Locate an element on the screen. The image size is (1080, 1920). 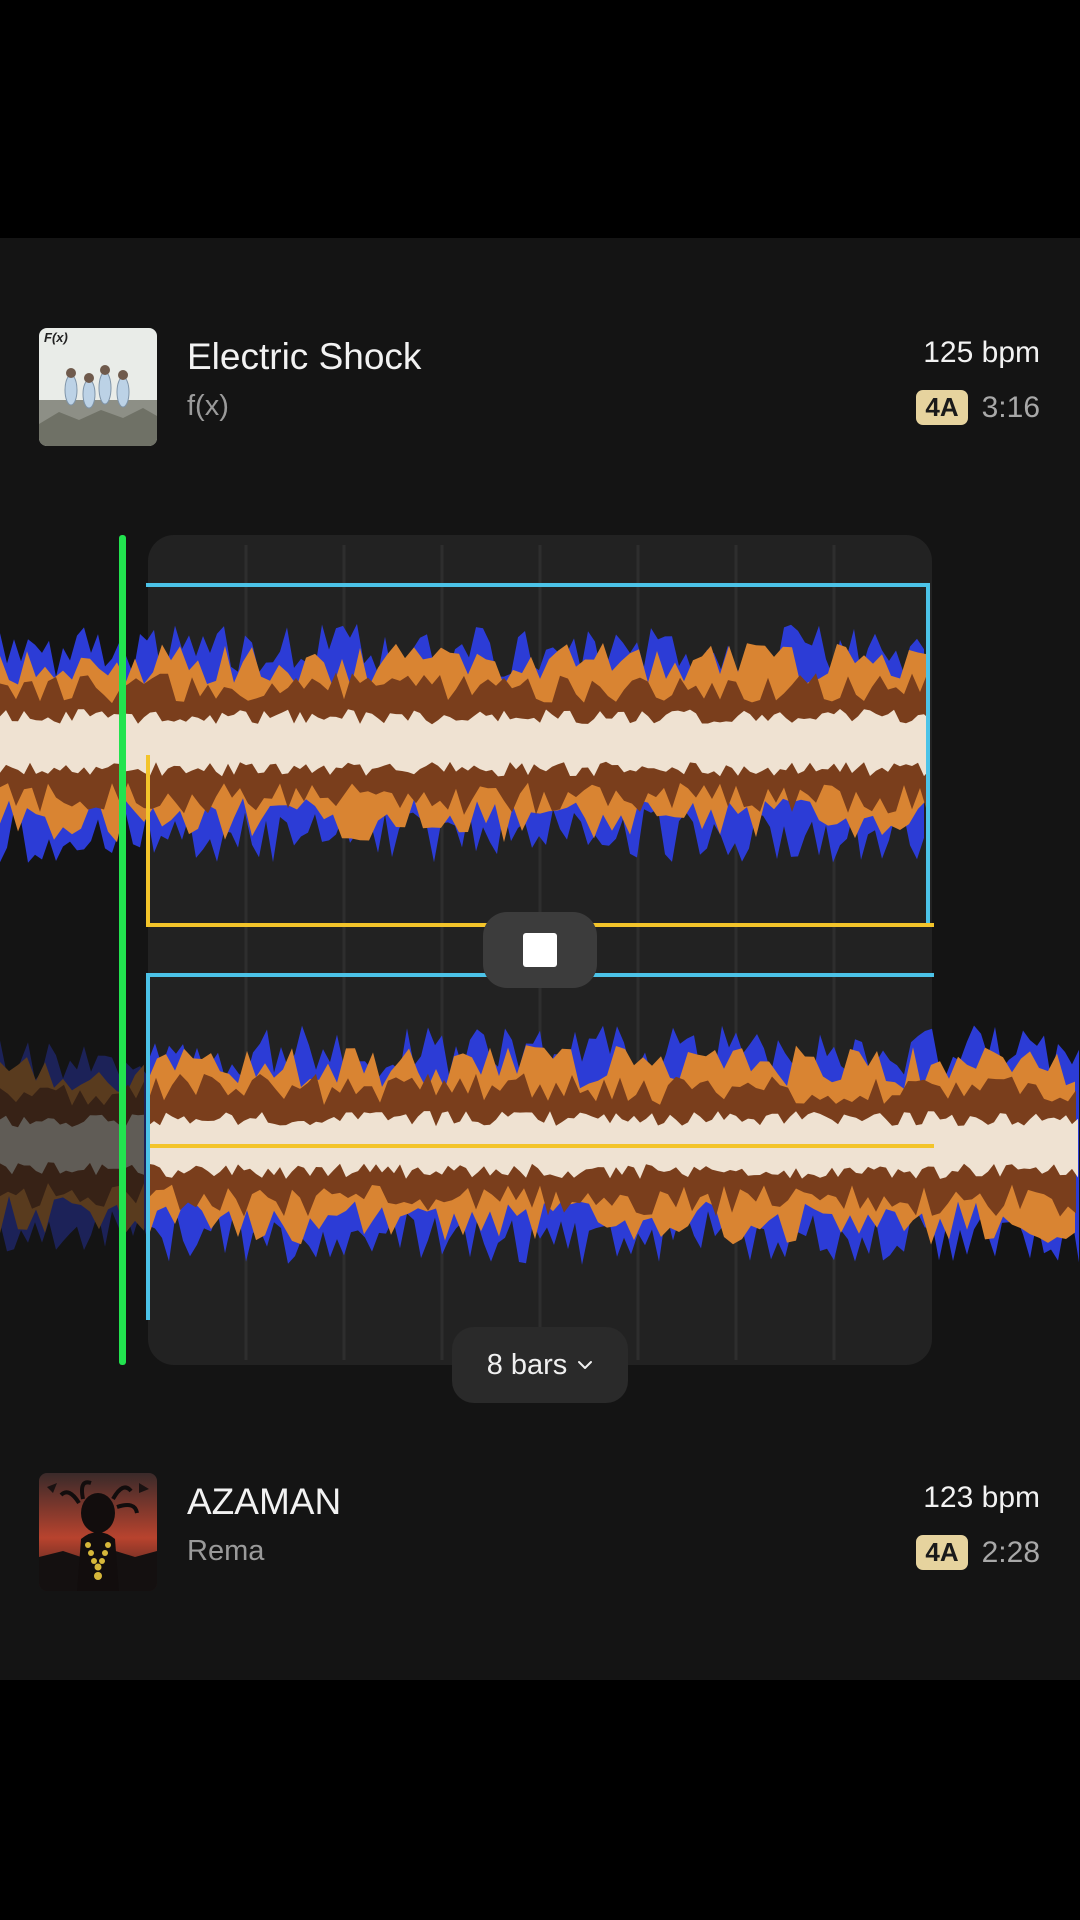
chevron-down-icon is located at coordinates (585, 1365).